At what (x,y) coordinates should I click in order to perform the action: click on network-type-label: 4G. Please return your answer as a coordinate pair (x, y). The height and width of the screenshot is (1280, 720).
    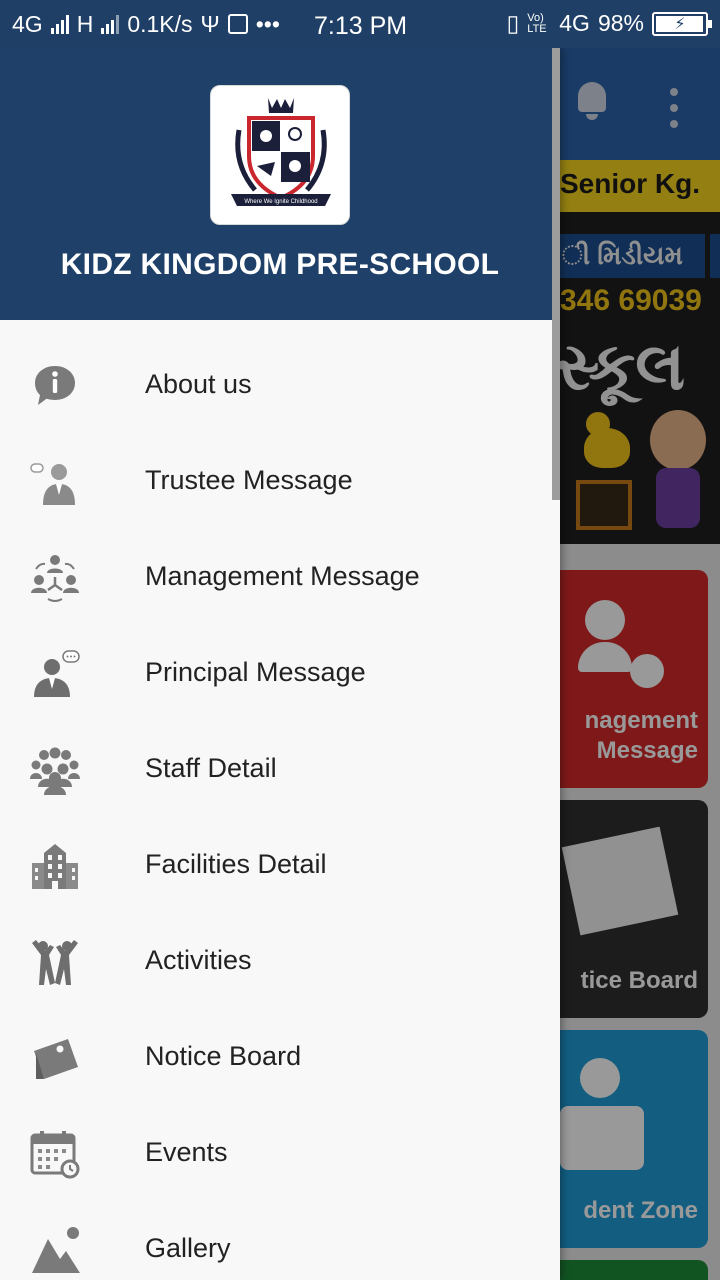
    Looking at the image, I should click on (27, 23).